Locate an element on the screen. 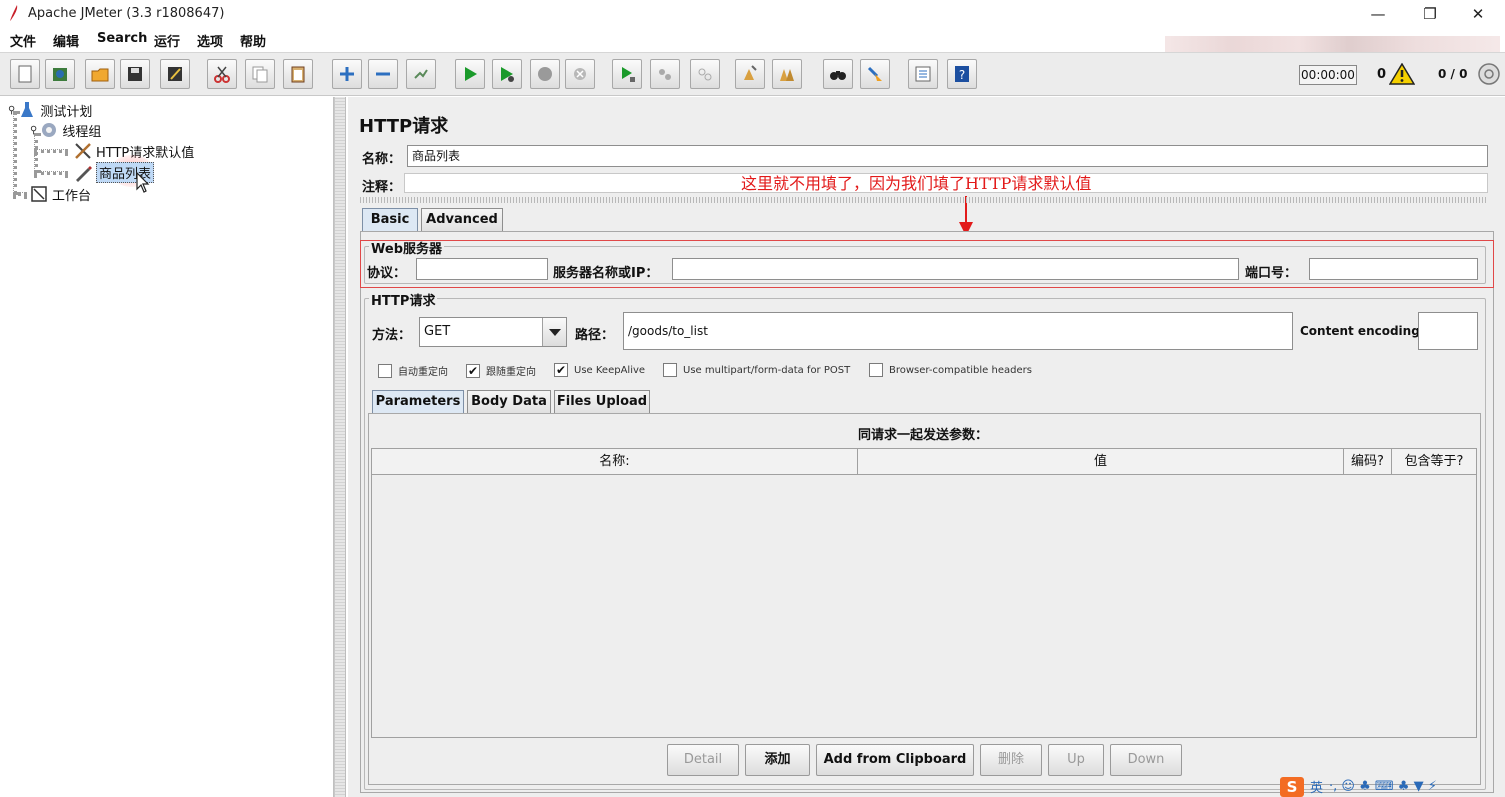 The image size is (1505, 797). reset-search-icon is located at coordinates (875, 74).